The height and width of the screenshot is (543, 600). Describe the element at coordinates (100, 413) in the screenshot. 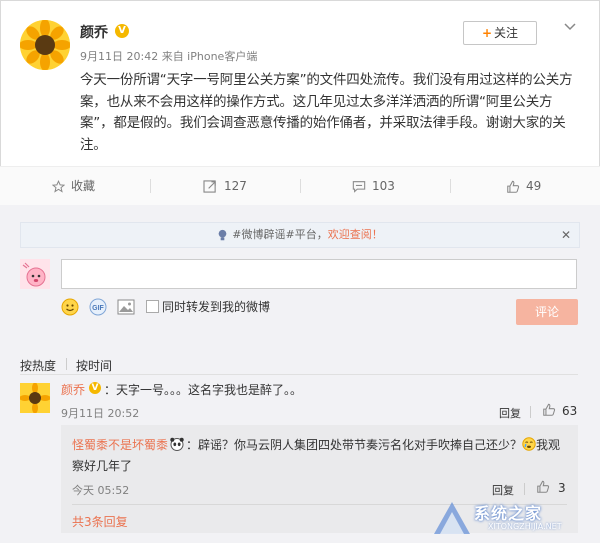

I see `comment-time: 9月11日 20:52` at that location.